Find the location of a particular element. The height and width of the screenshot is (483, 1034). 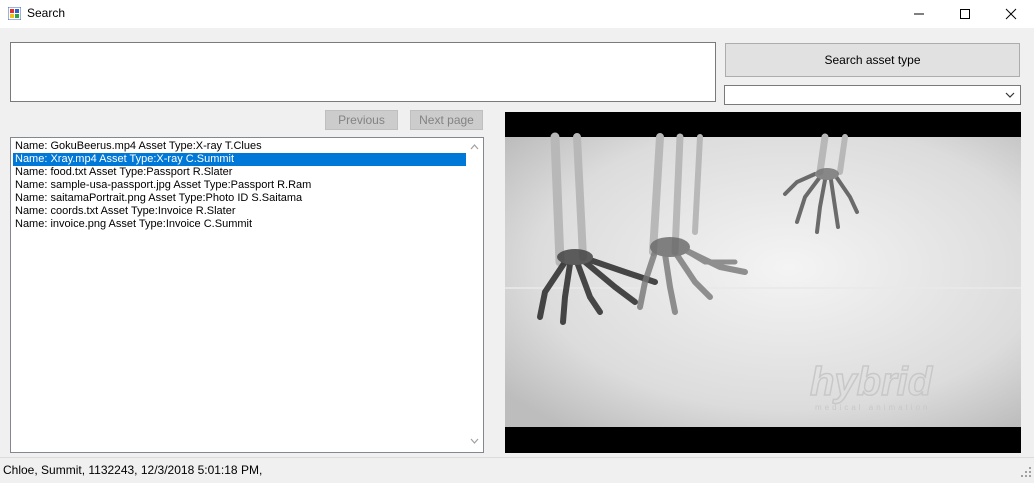

minimize-icon is located at coordinates (919, 14).